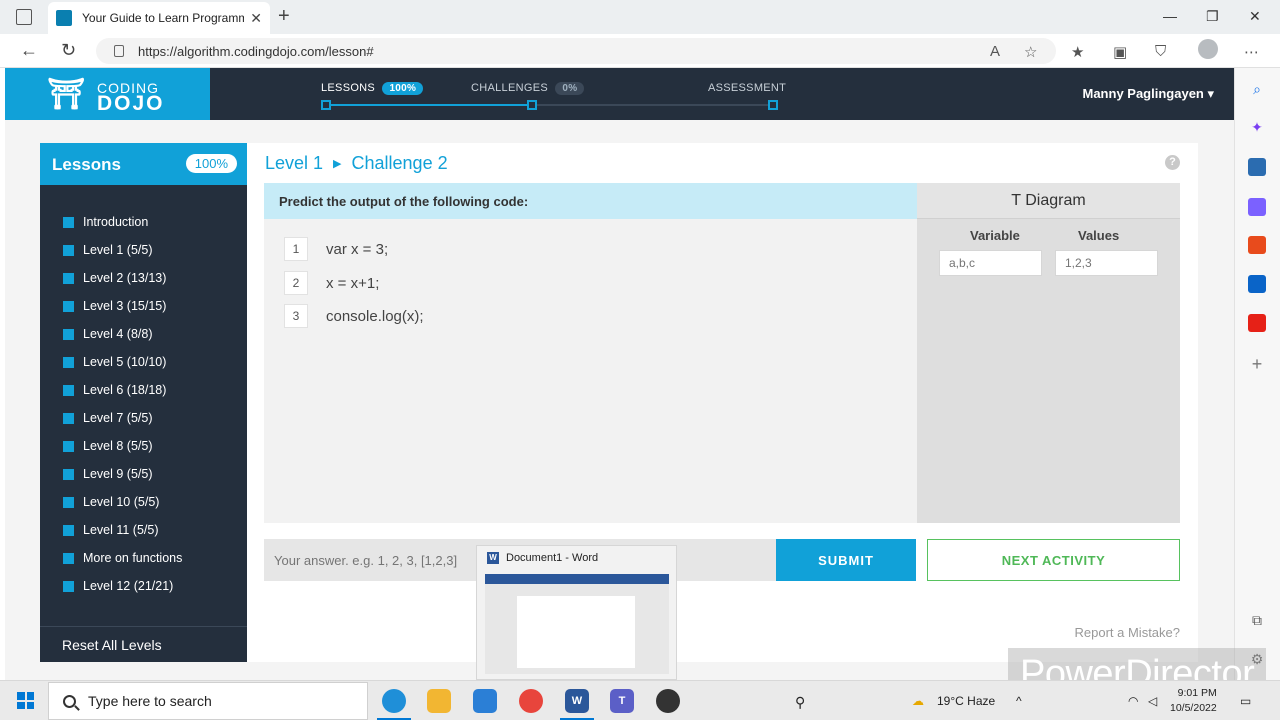 The height and width of the screenshot is (720, 1280). Describe the element at coordinates (69, 701) in the screenshot. I see `search-icon` at that location.